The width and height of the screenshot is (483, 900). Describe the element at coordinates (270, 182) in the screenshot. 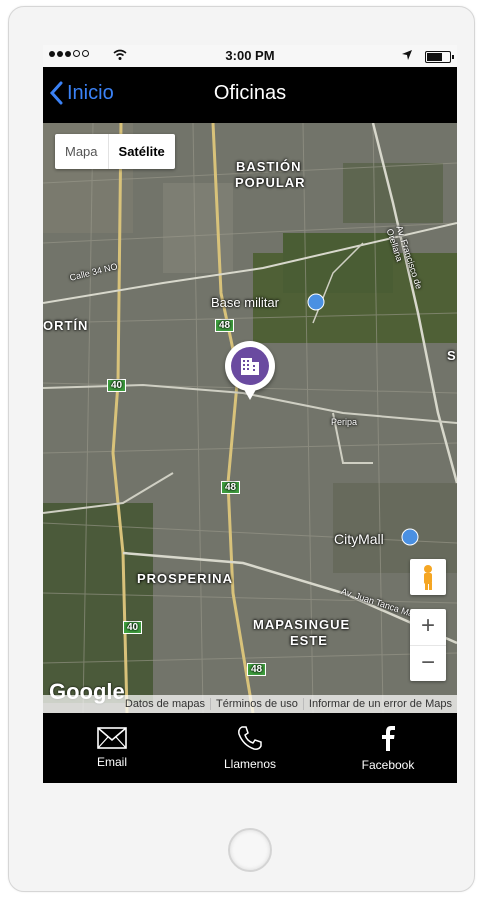

I see `map-label-popular: POPULAR` at that location.